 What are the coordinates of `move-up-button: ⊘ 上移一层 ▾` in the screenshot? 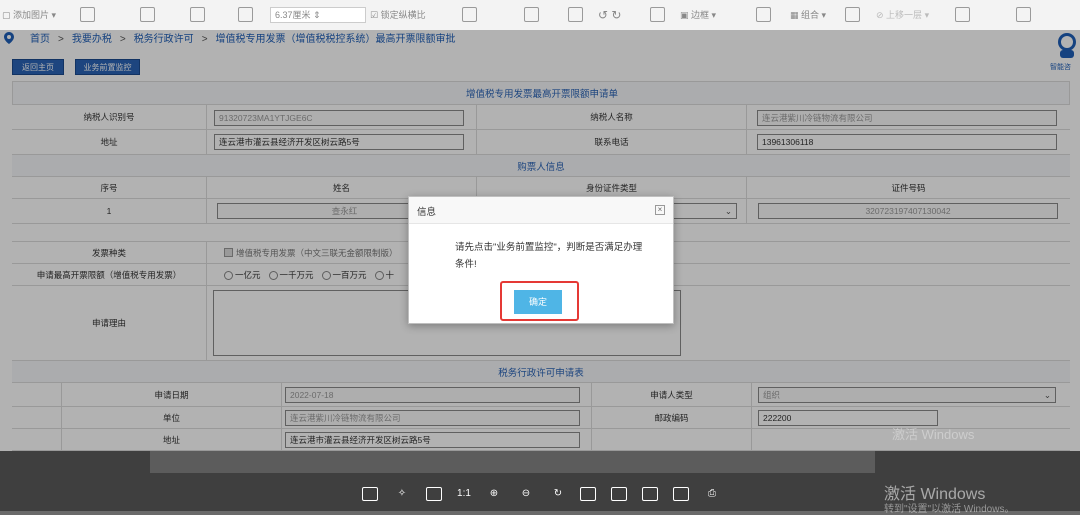 It's located at (902, 15).